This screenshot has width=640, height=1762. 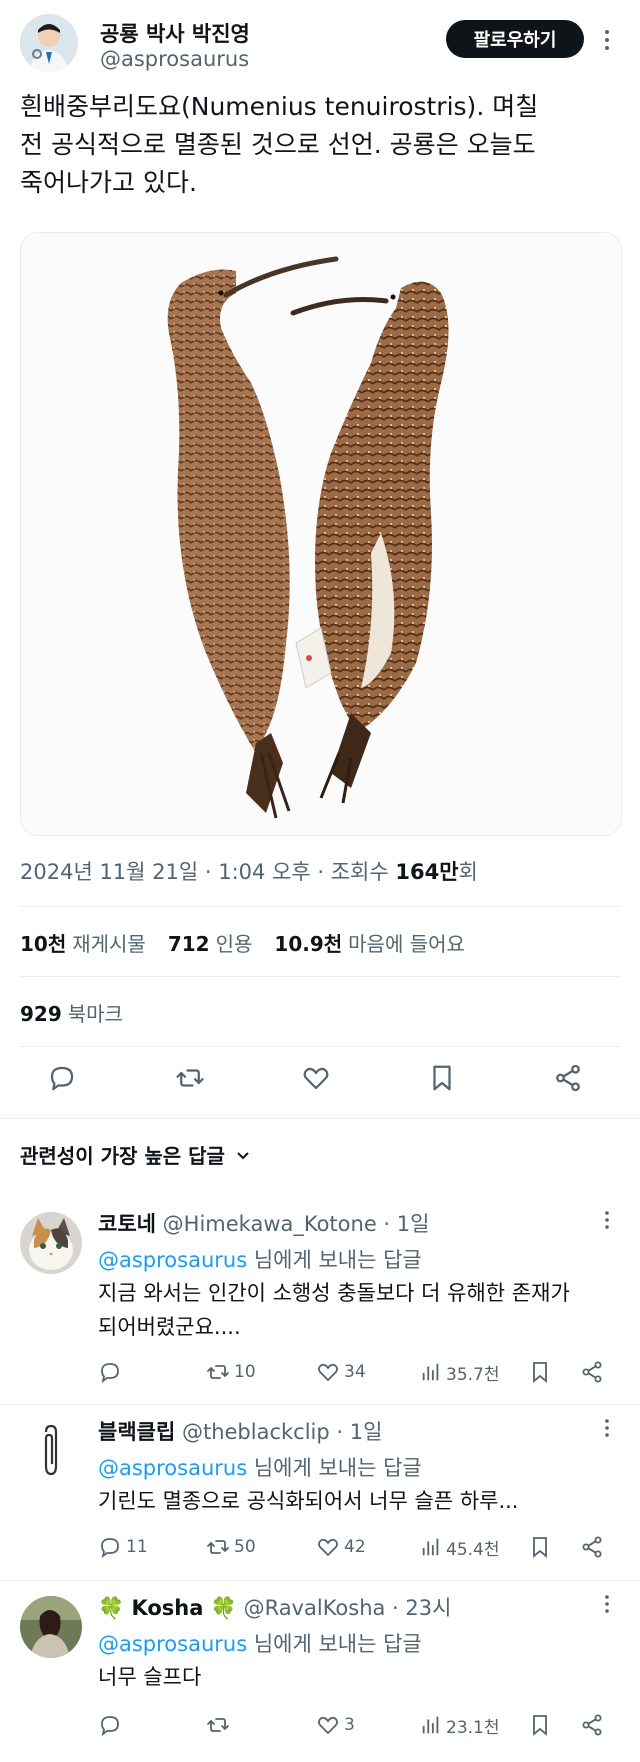 What do you see at coordinates (137, 1547) in the screenshot?
I see `reply-count: 11` at bounding box center [137, 1547].